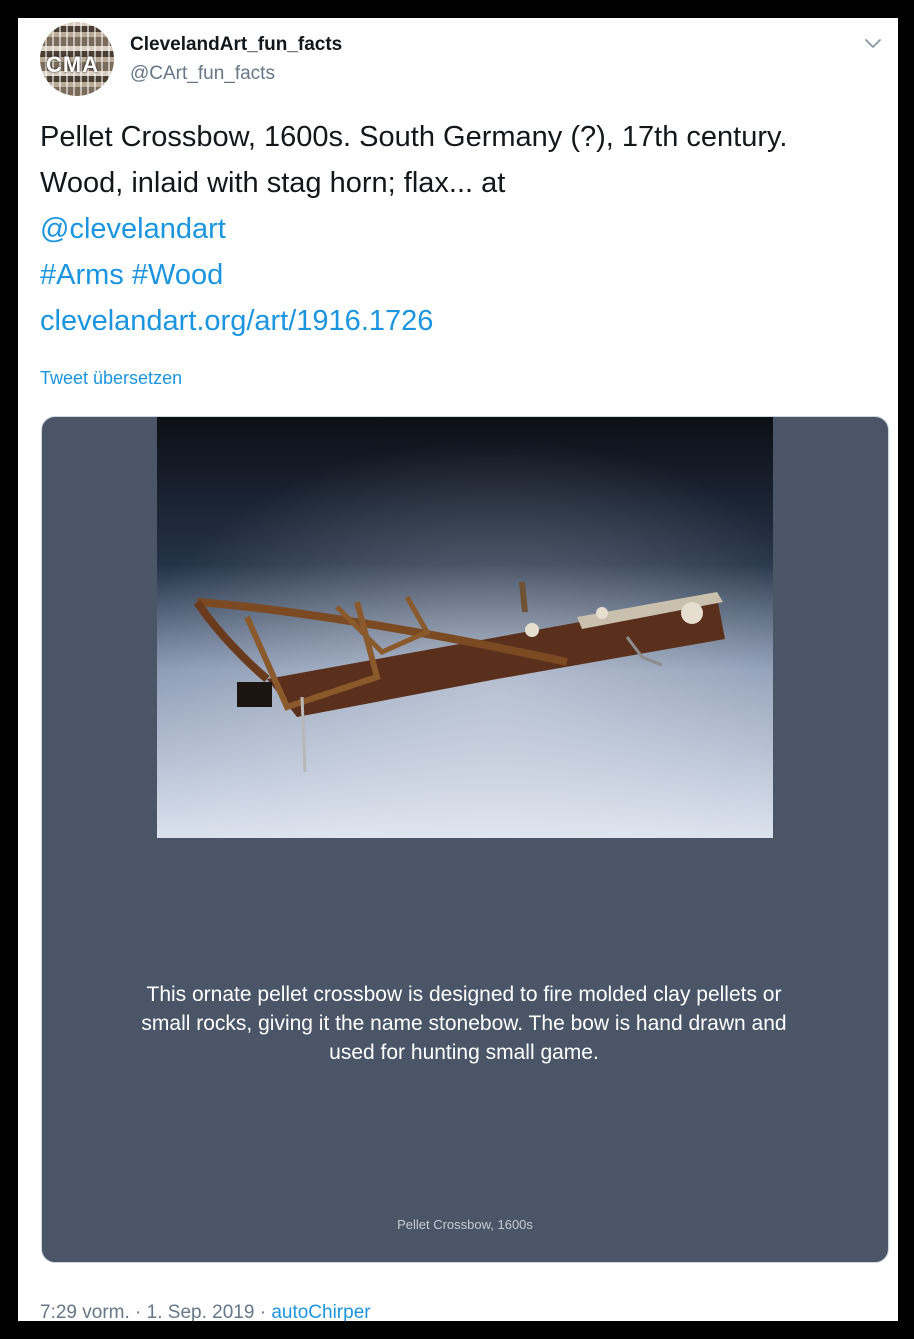 The image size is (914, 1339). What do you see at coordinates (873, 43) in the screenshot?
I see `chevron-down-icon` at bounding box center [873, 43].